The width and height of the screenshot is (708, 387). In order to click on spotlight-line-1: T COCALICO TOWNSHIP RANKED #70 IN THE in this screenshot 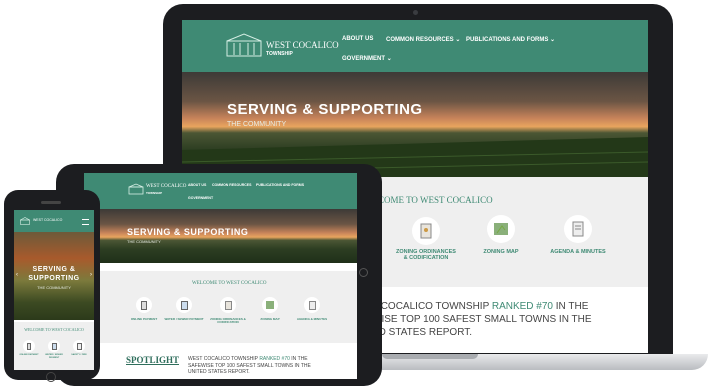, I will do `click(480, 306)`.